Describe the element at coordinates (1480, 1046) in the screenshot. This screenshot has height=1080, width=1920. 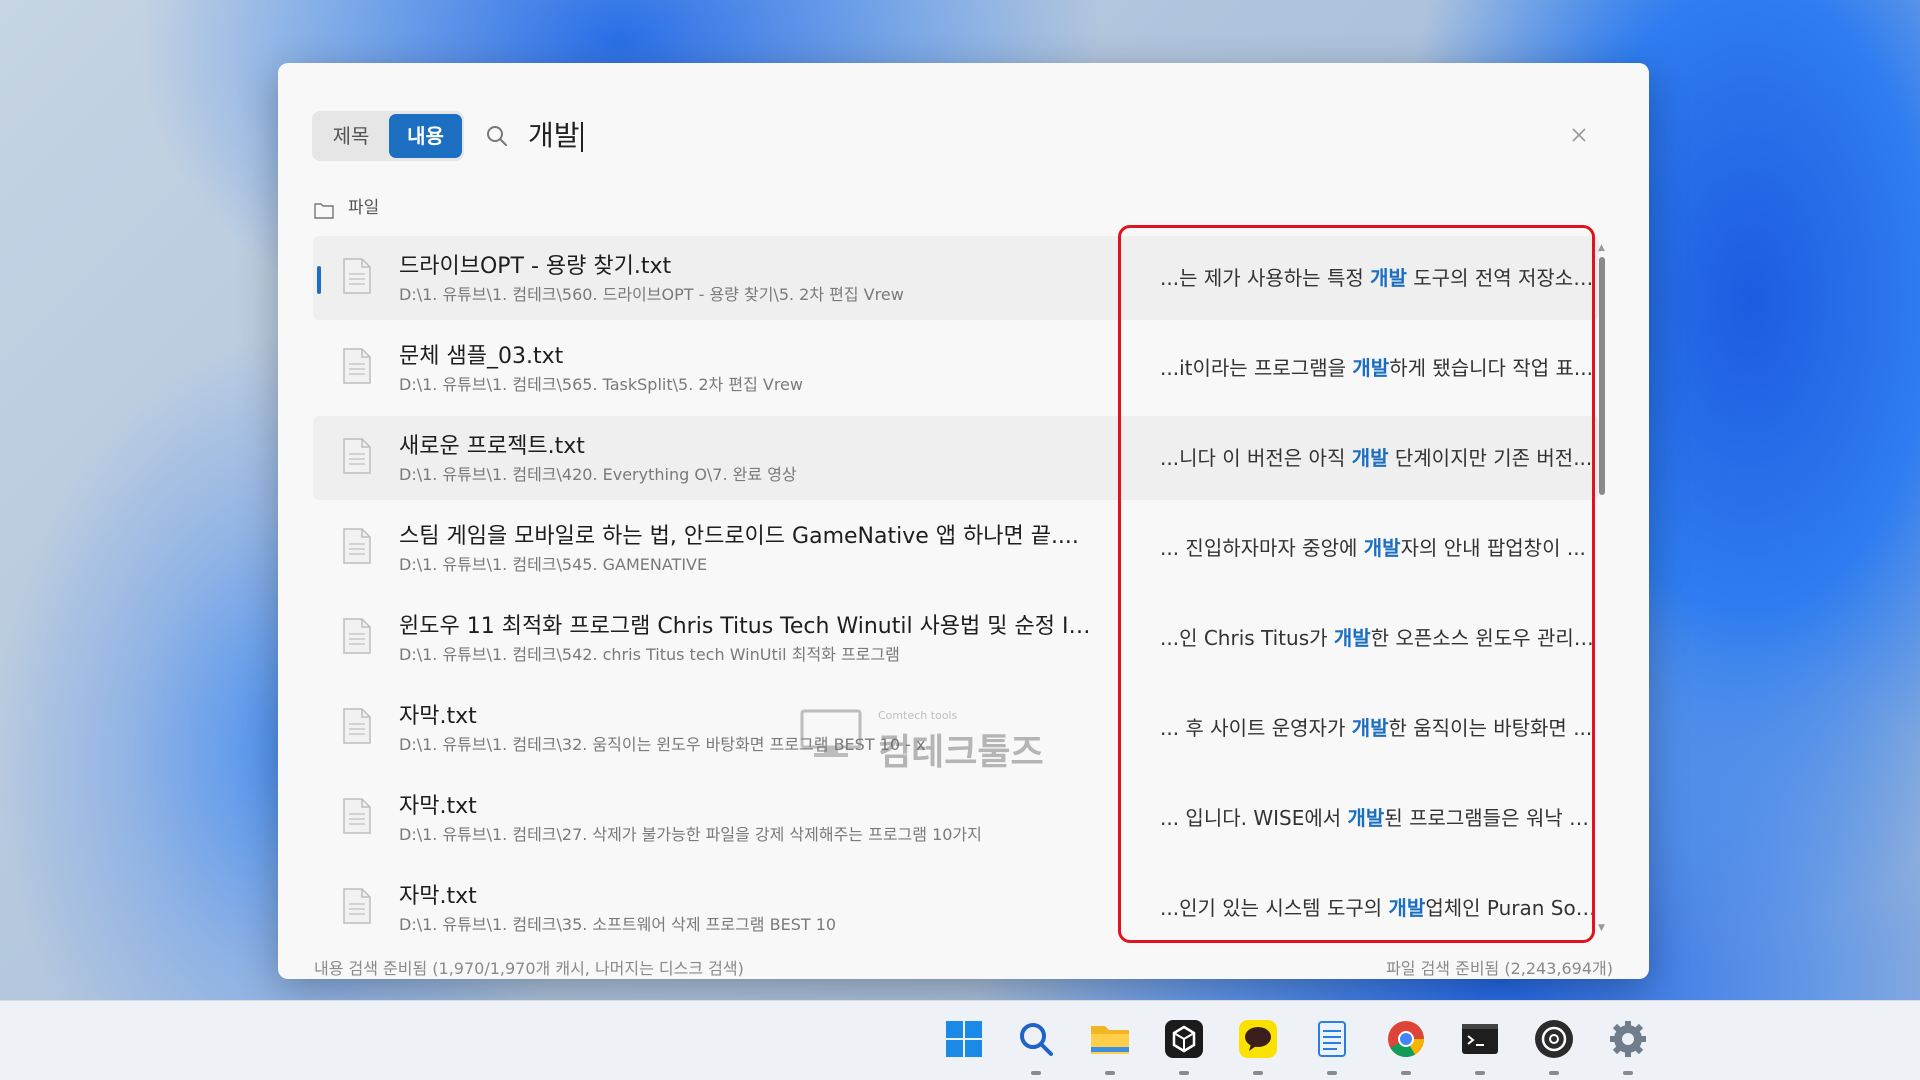
I see `terminal-icon` at that location.